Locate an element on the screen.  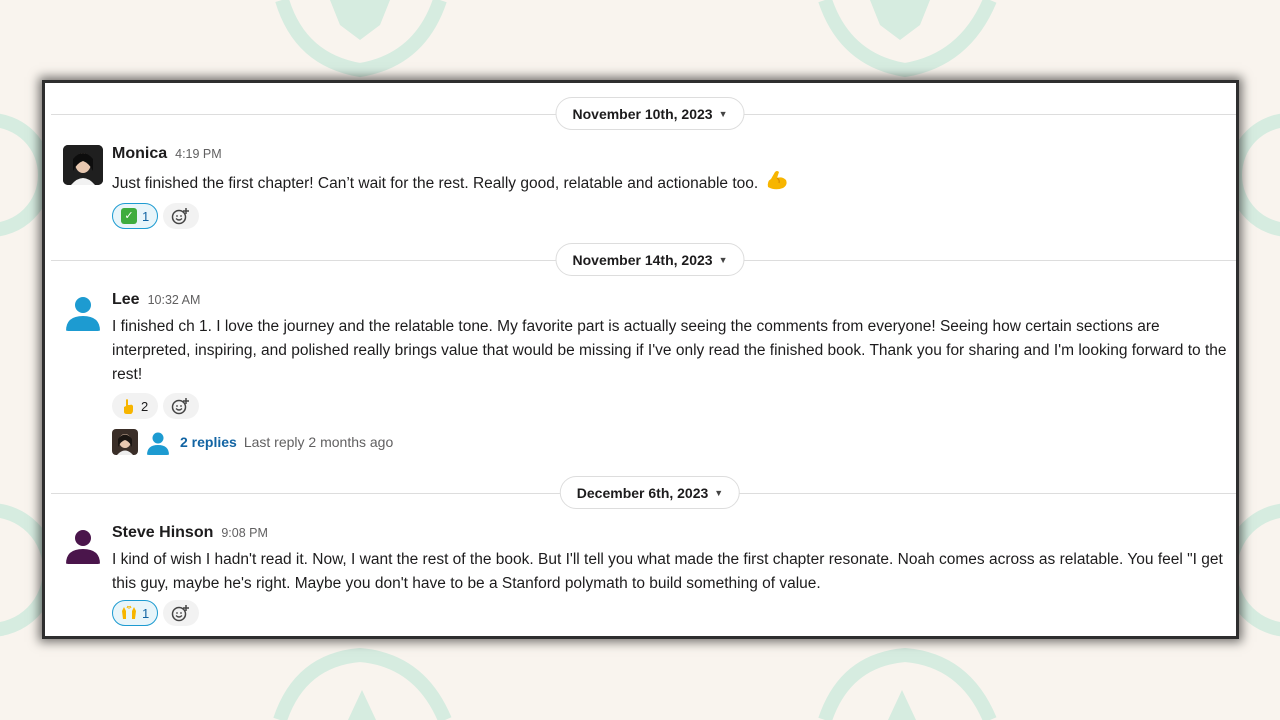
thread-replies-link: 2 replies is located at coordinates (208, 442).